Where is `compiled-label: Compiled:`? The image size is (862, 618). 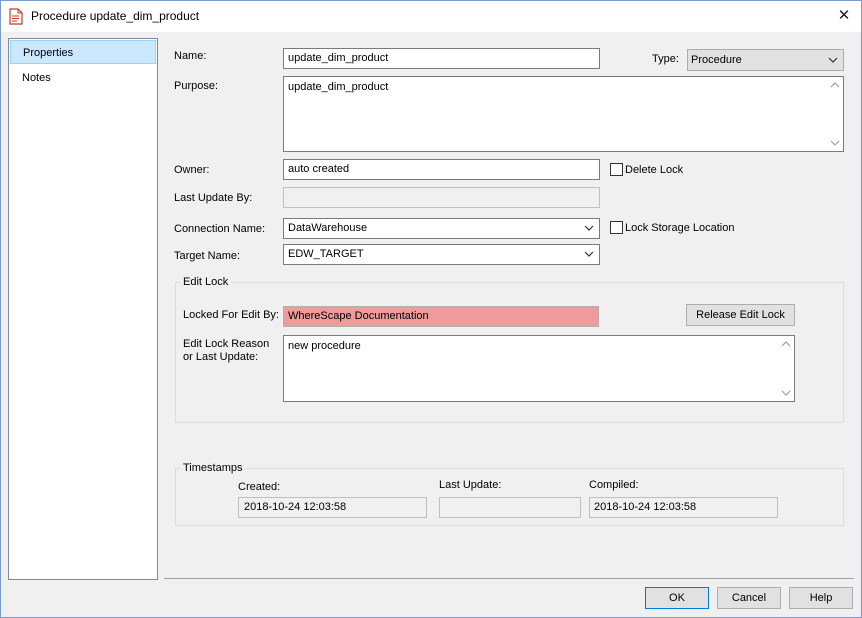
compiled-label: Compiled: is located at coordinates (614, 485).